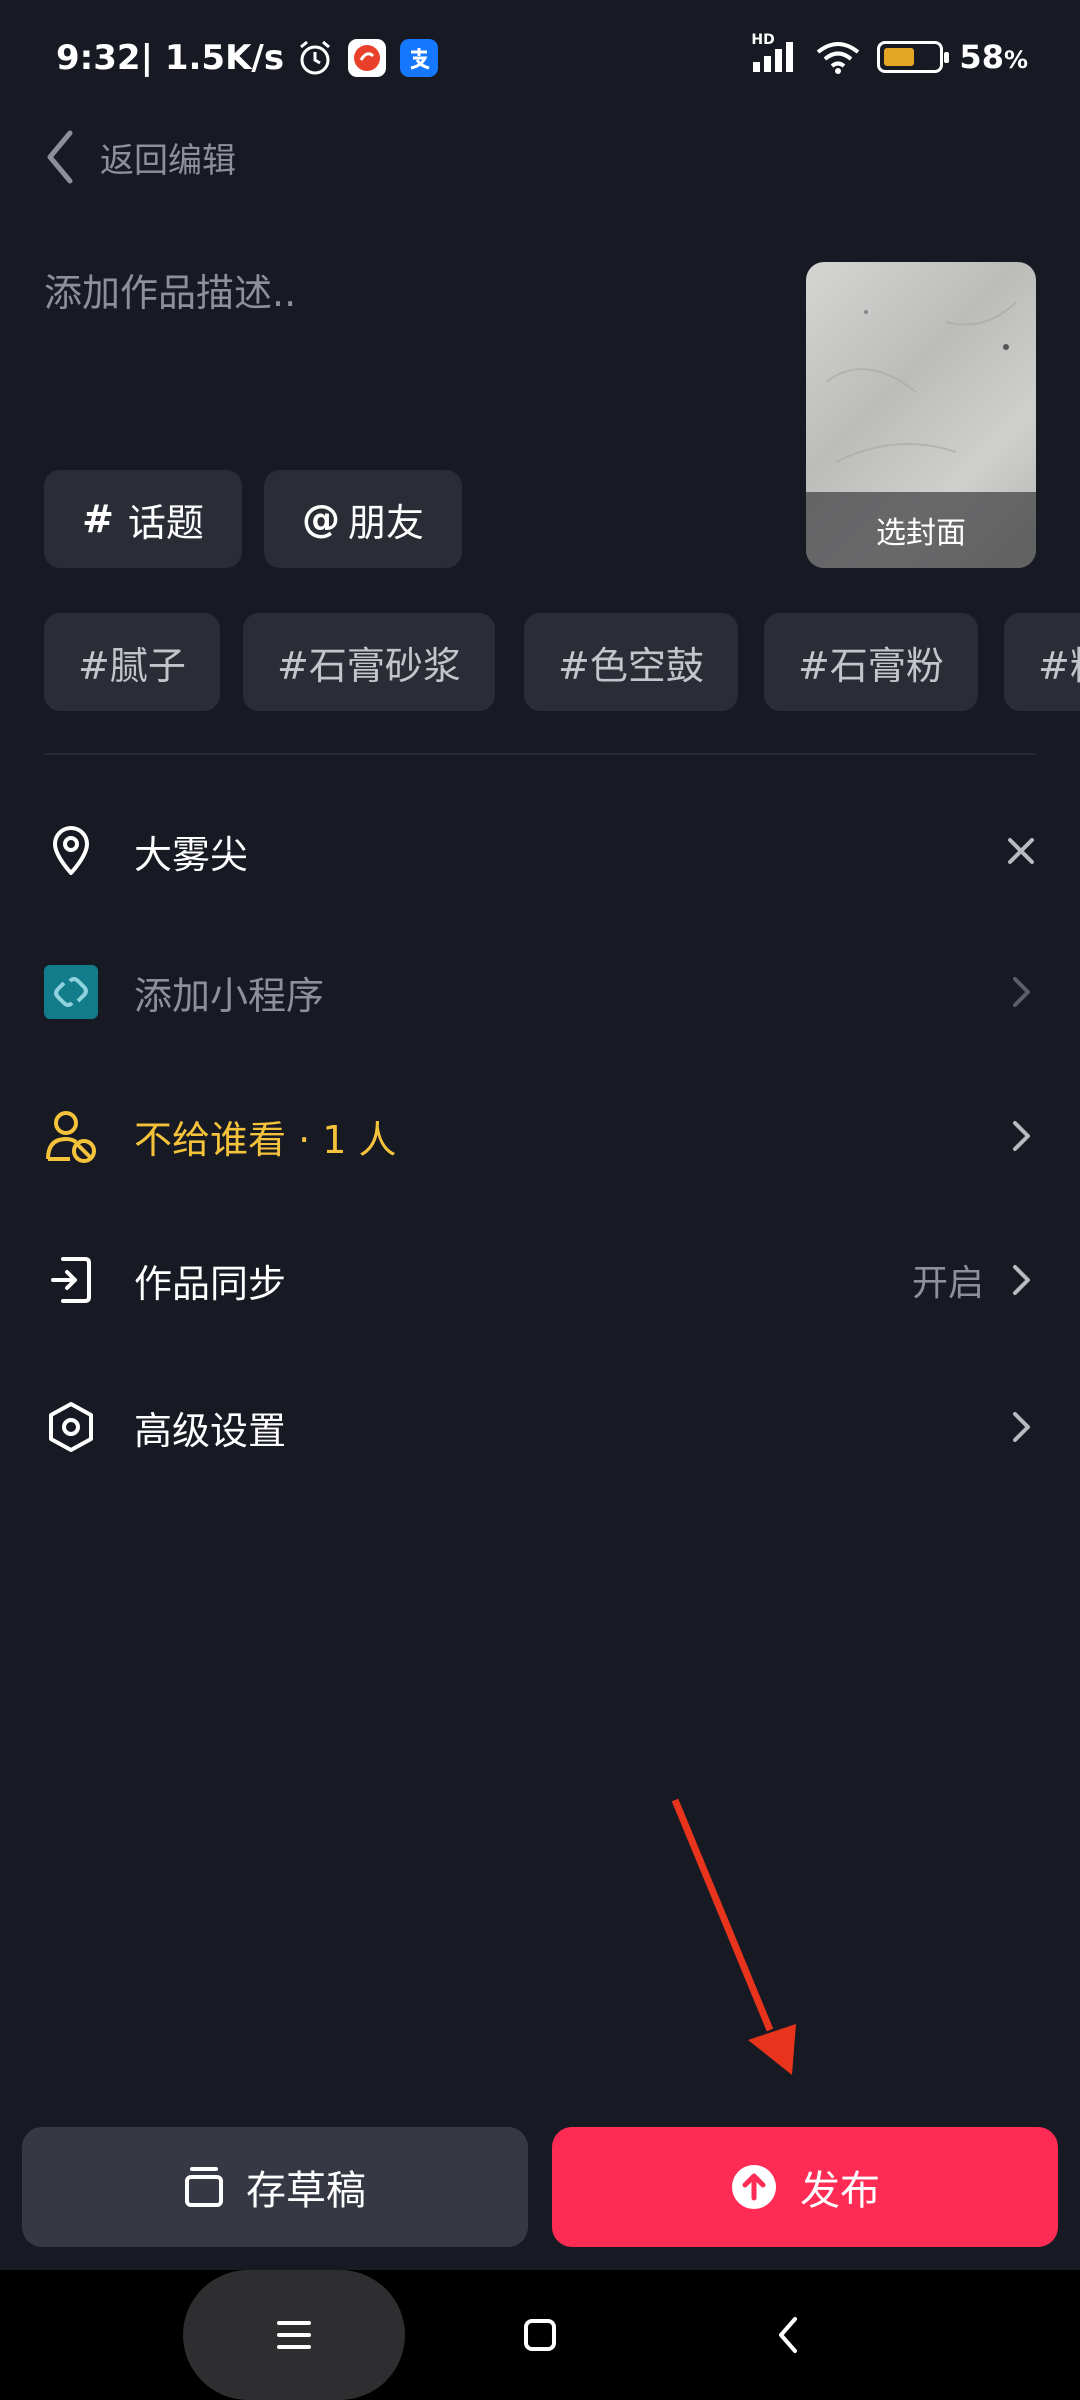 The height and width of the screenshot is (2400, 1080). I want to click on privacy-row: 不给谁看 · 1 人, so click(540, 1136).